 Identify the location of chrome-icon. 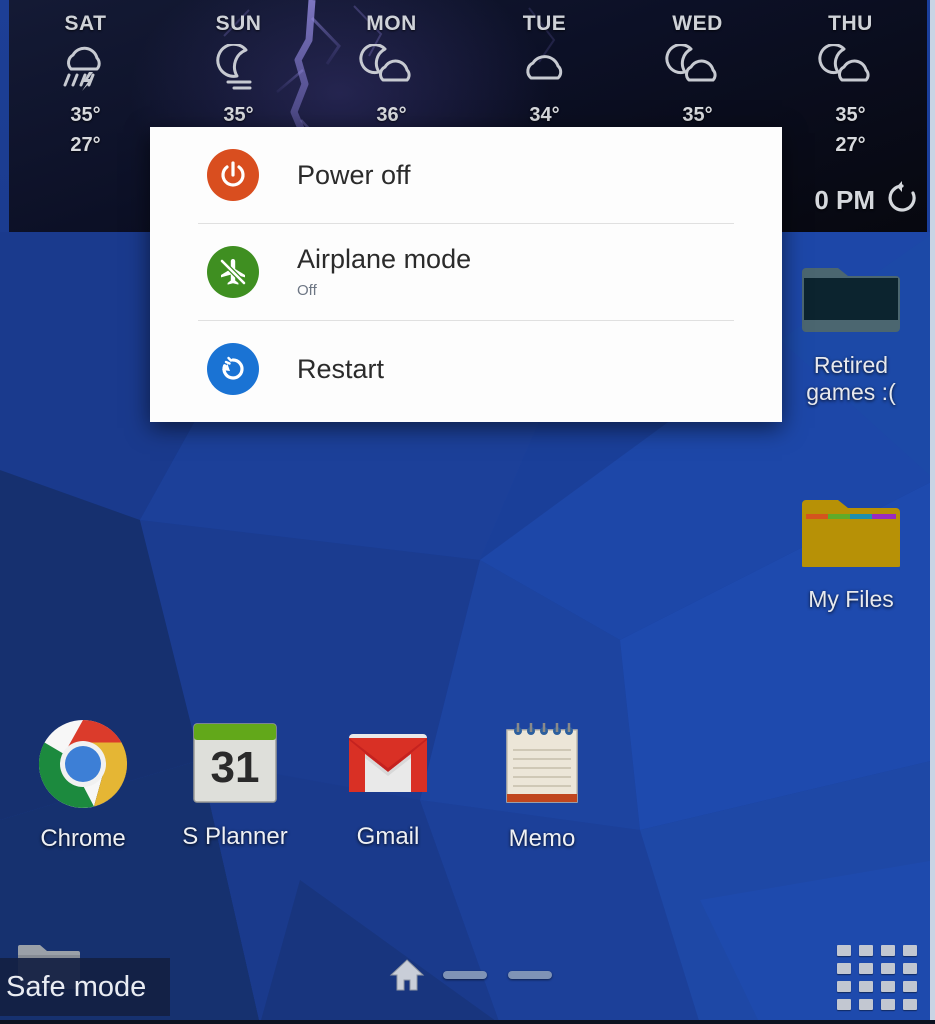
(83, 766).